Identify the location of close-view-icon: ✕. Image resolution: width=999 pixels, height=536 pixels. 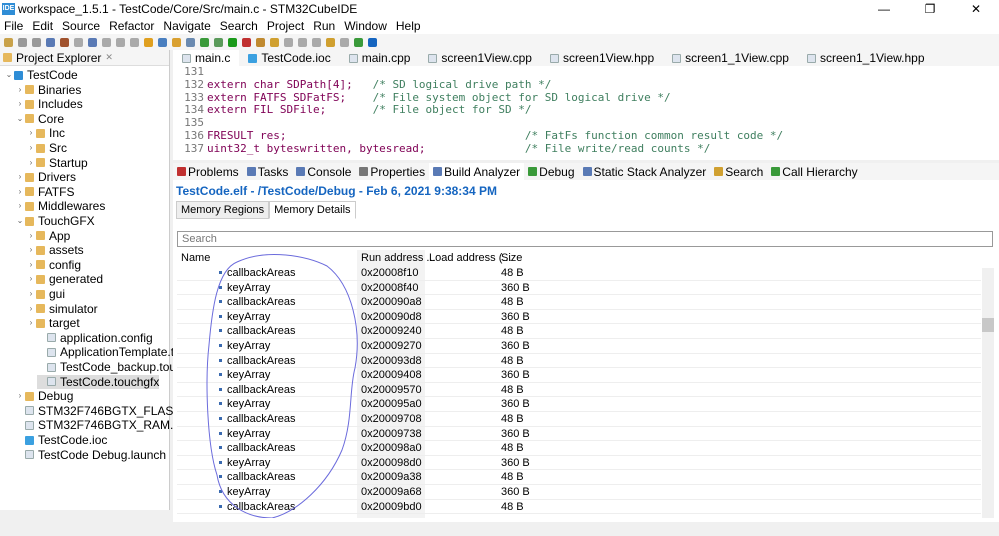
(109, 57).